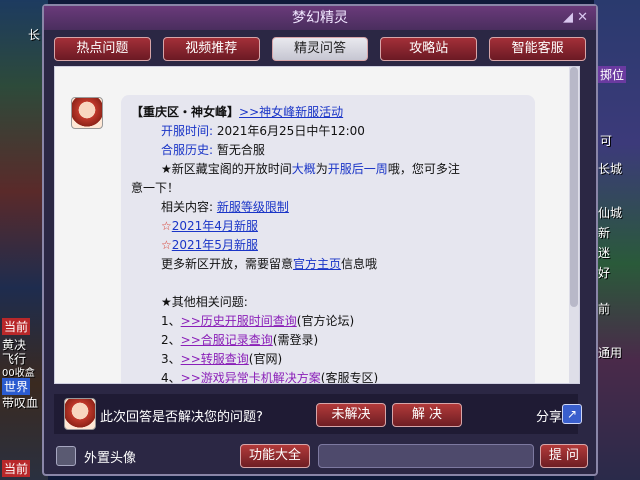  I want to click on tab-bar: 热点问题 视频推荐 精灵问答 攻略站 智能客服, so click(320, 49).